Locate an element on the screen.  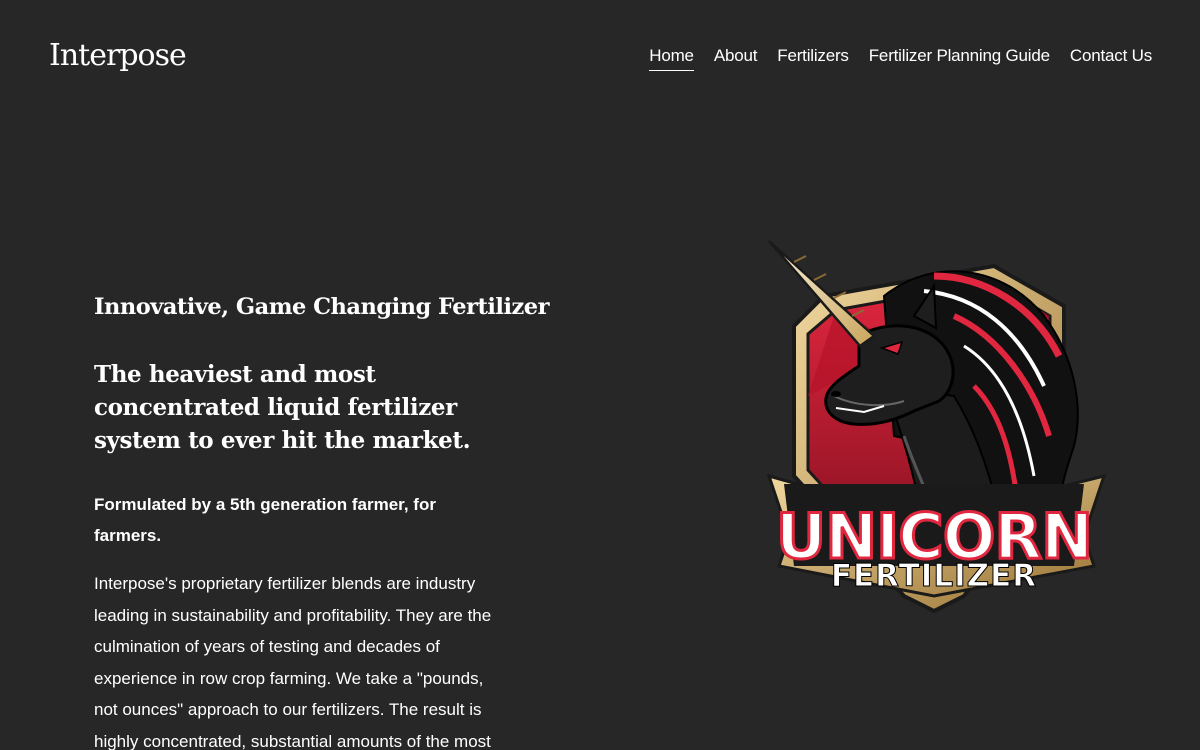
nav-about: About is located at coordinates (736, 58).